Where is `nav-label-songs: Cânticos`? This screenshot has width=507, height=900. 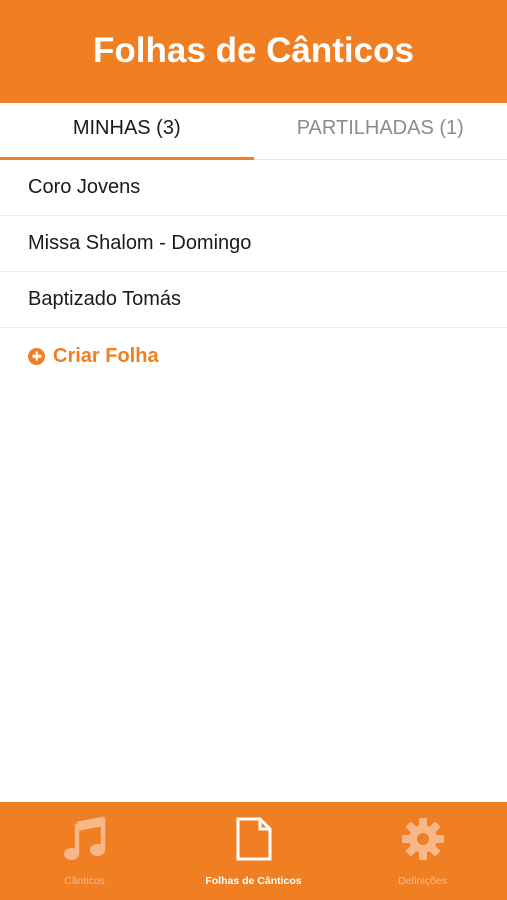
nav-label-songs: Cânticos is located at coordinates (84, 881).